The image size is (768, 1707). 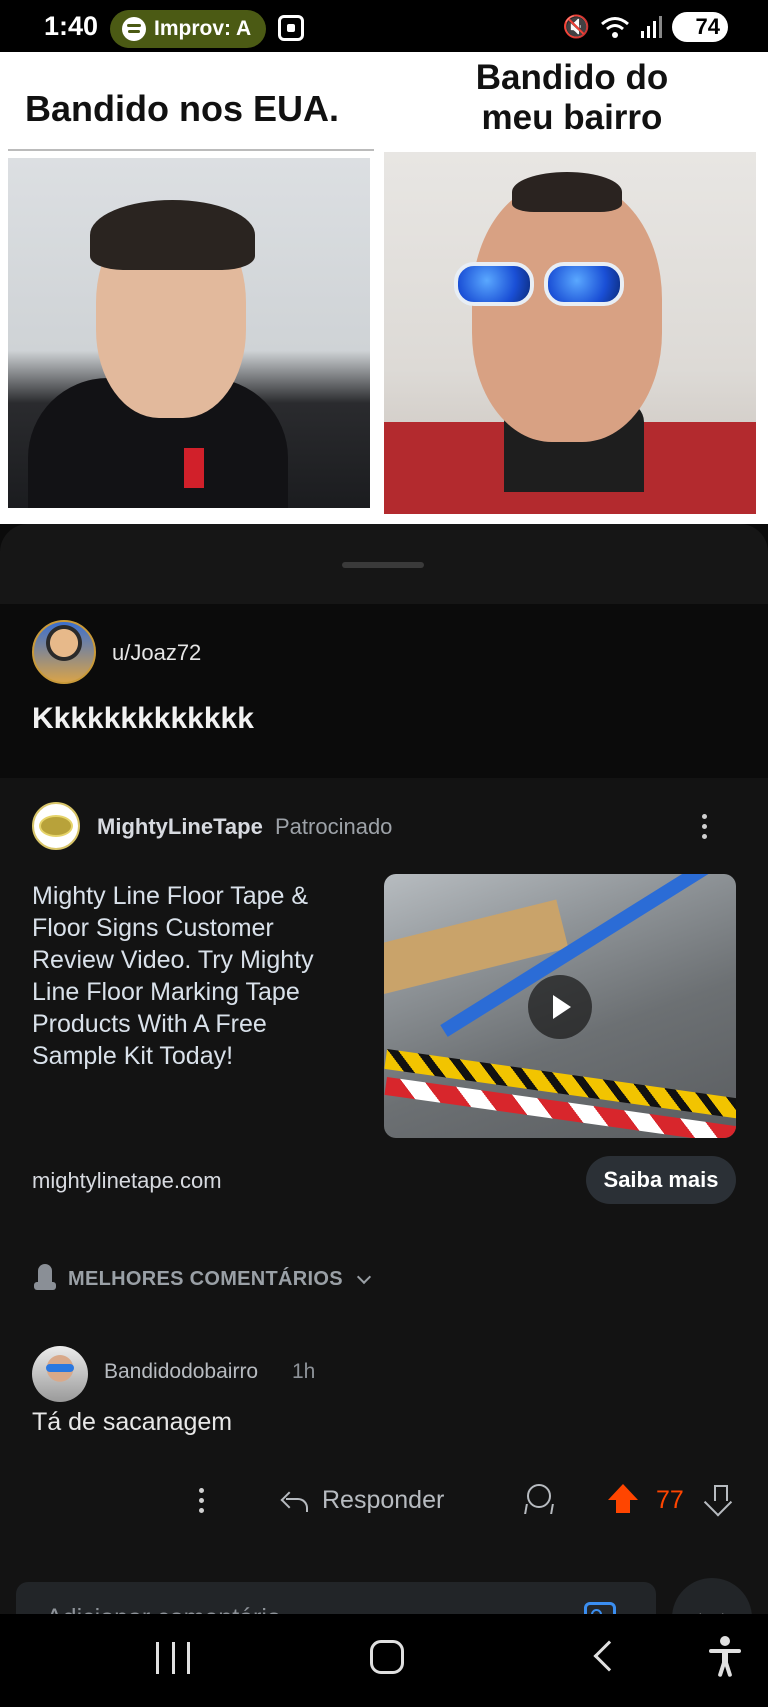 What do you see at coordinates (191, 150) in the screenshot?
I see `caption-underline` at bounding box center [191, 150].